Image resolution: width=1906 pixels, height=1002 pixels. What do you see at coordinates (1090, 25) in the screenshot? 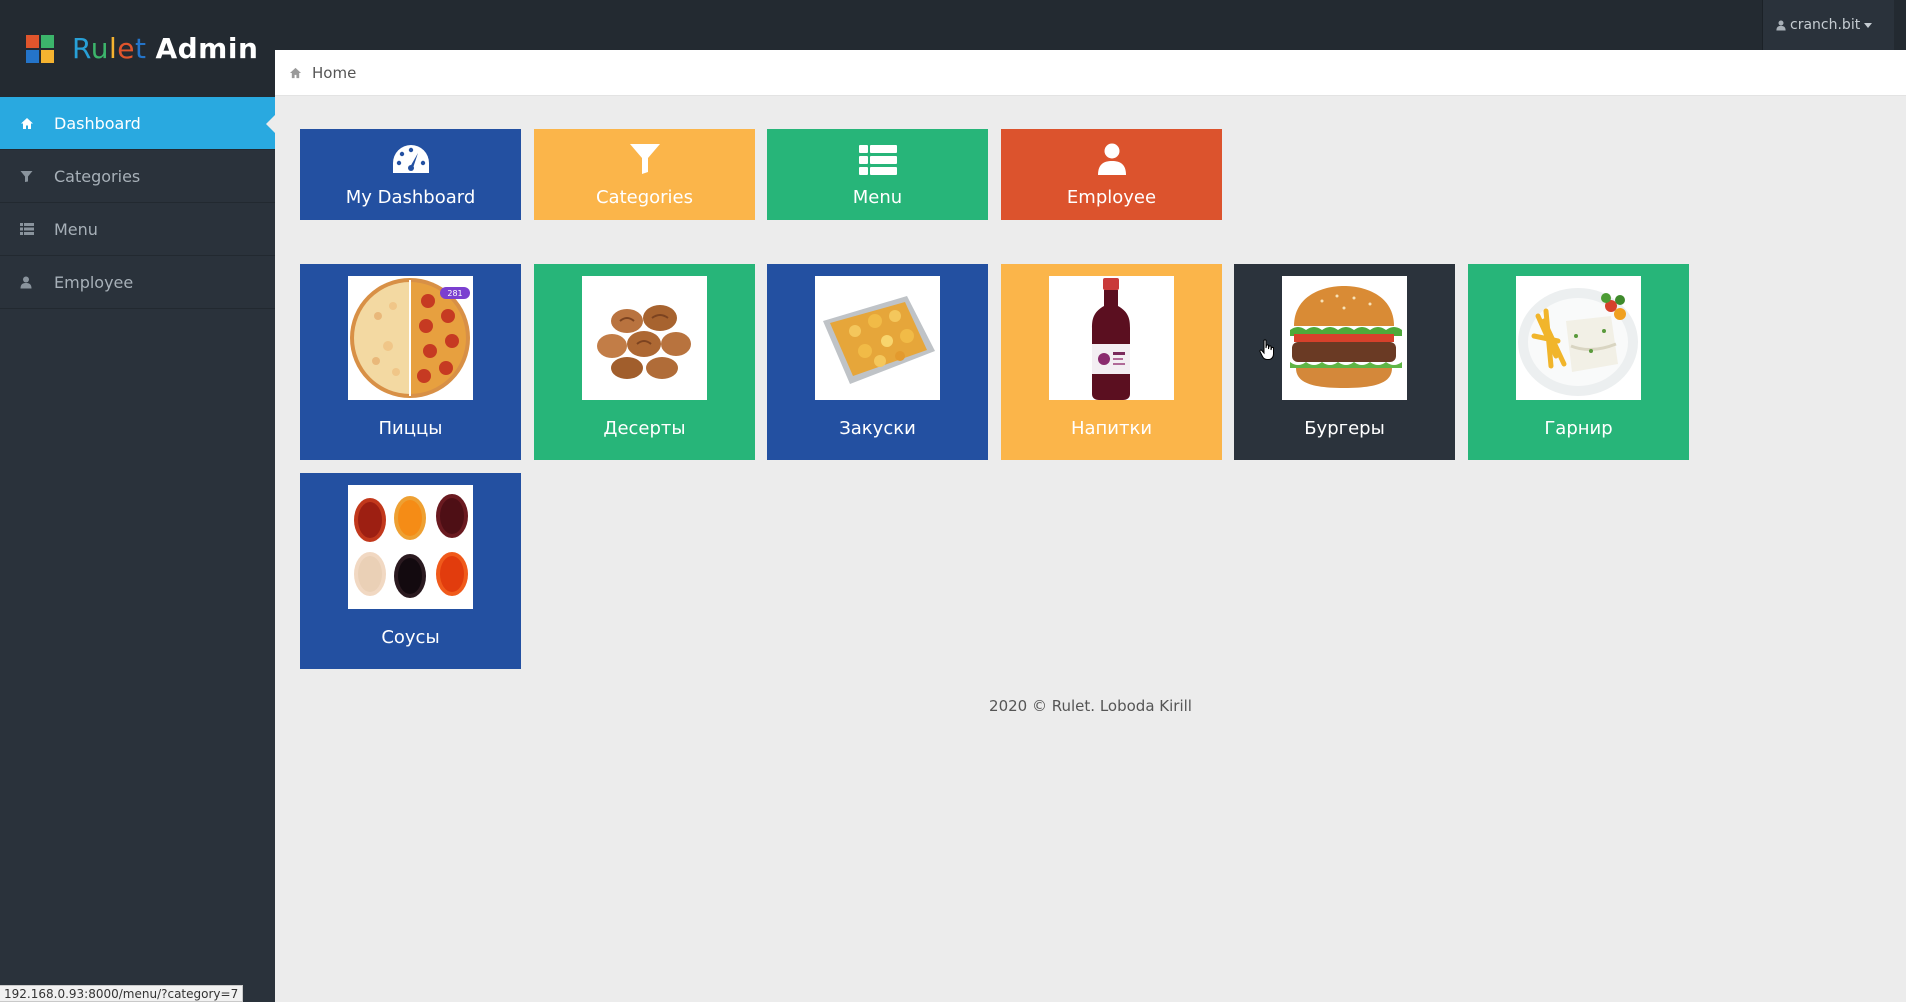
I see `top-navbar: cranch.bit` at bounding box center [1090, 25].